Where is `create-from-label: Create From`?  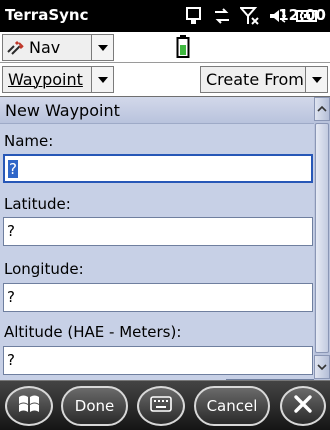 create-from-label: Create From is located at coordinates (255, 79).